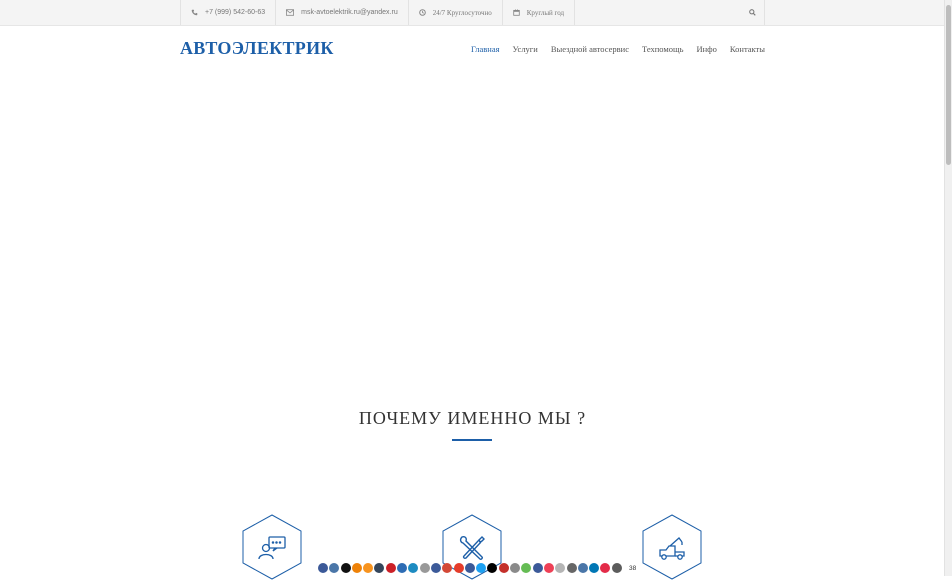 This screenshot has width=952, height=580. I want to click on search-button, so click(752, 12).